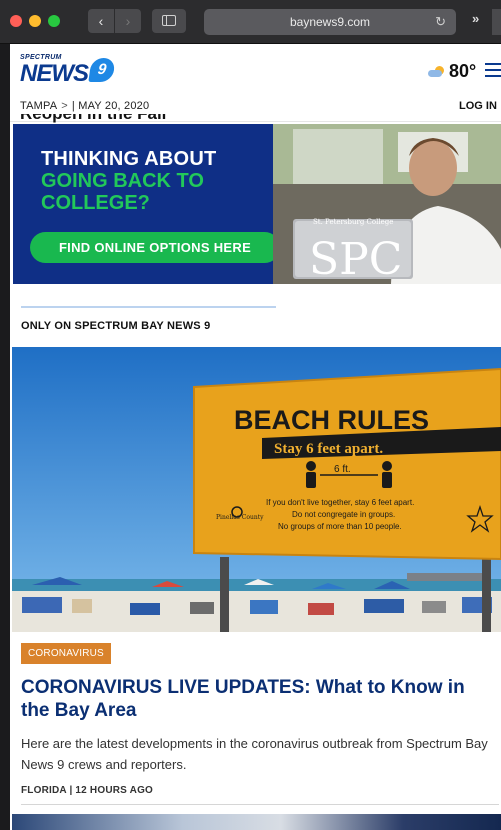 The image size is (501, 830). What do you see at coordinates (493, 72) in the screenshot?
I see `hamburger-menu-icon` at bounding box center [493, 72].